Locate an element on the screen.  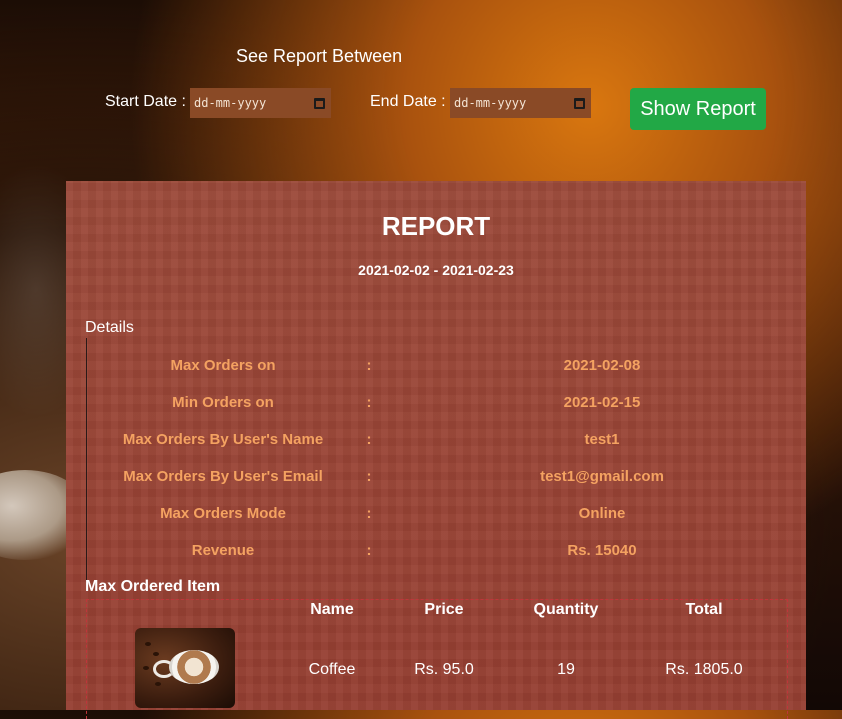
detail-row: Min Orders on : 2021-02-15 is located at coordinates (436, 404).